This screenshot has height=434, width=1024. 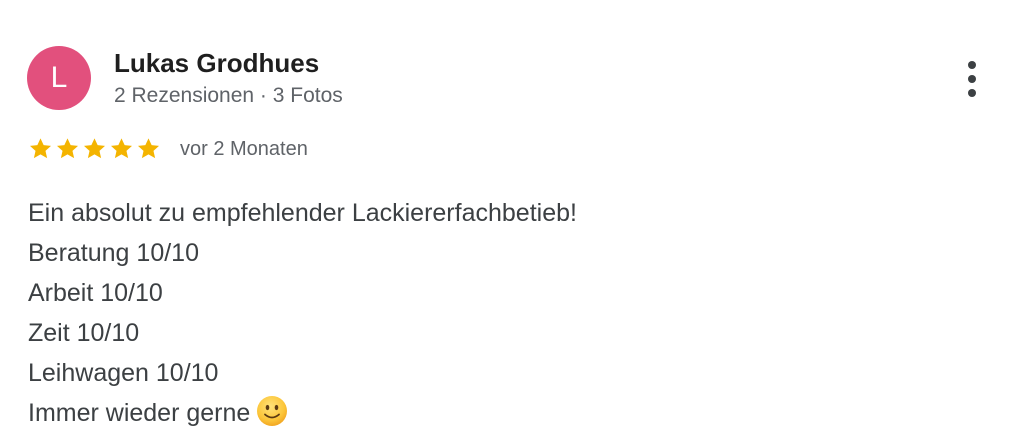 I want to click on review-line: Arbeit 10/10, so click(x=95, y=293).